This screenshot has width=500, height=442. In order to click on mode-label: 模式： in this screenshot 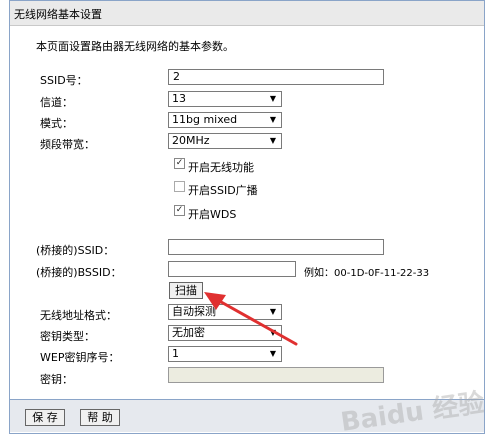, I will do `click(56, 123)`.